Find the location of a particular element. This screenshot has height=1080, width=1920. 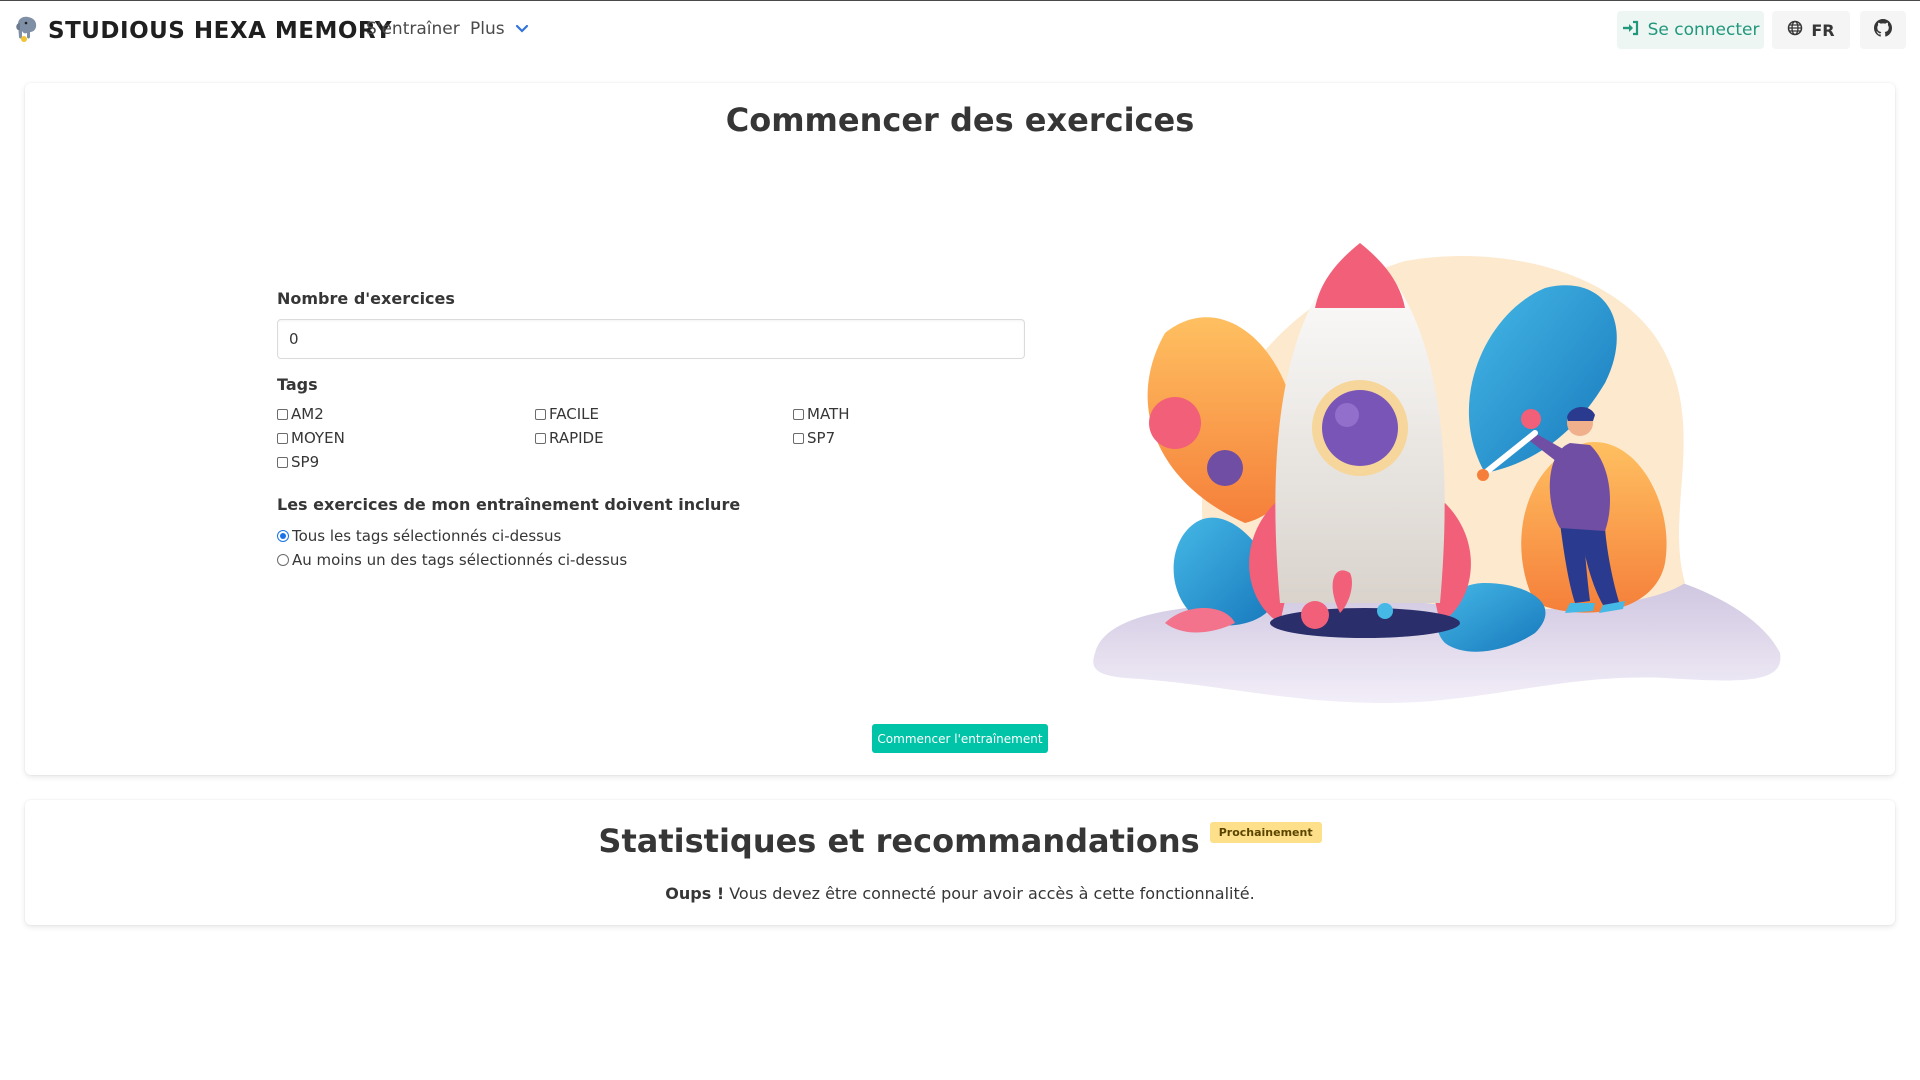

tag-checkbox: MOYEN is located at coordinates (406, 438).